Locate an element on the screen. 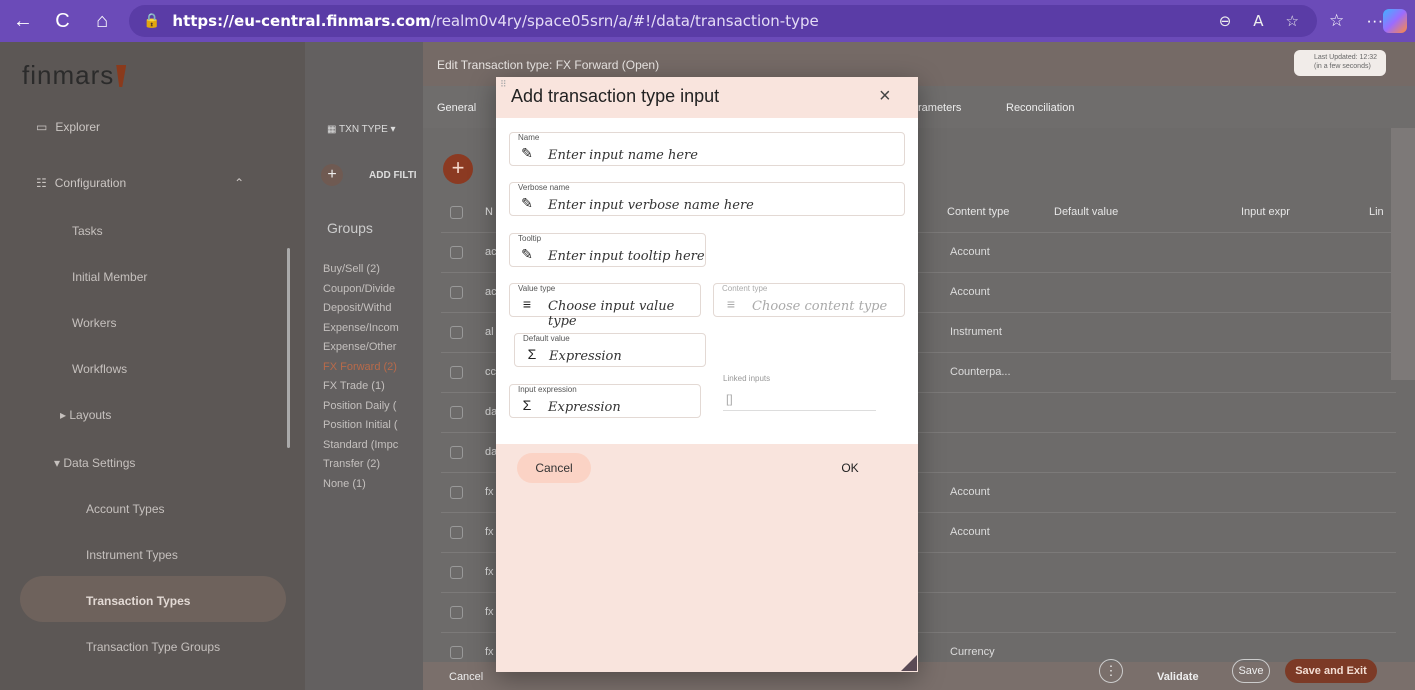 This screenshot has width=1415, height=690. validate-button: Validate is located at coordinates (1178, 677).